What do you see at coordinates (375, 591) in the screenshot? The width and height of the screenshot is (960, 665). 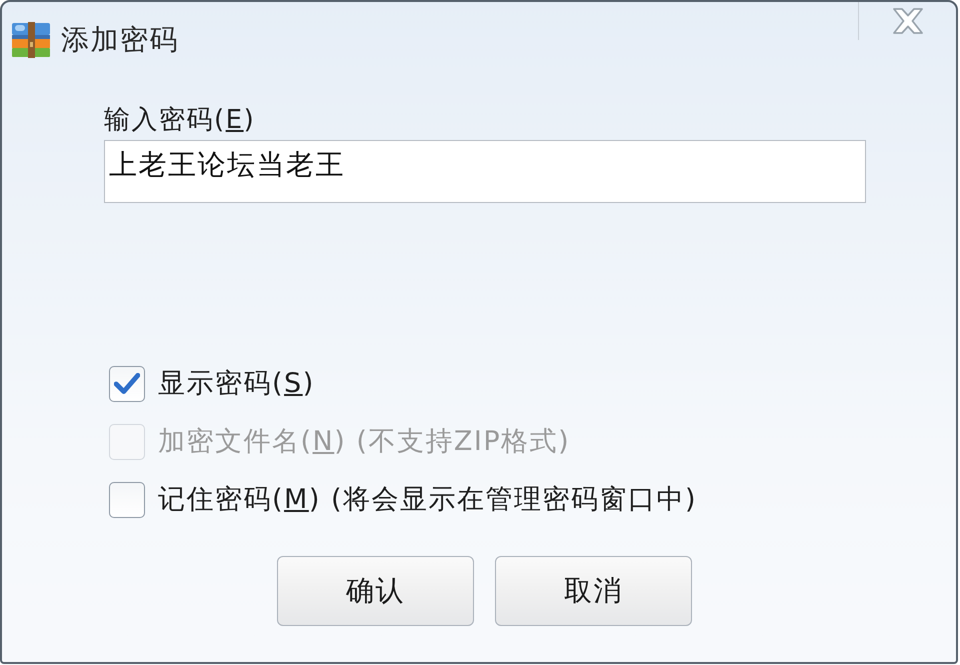 I see `dialog-button: 确认` at bounding box center [375, 591].